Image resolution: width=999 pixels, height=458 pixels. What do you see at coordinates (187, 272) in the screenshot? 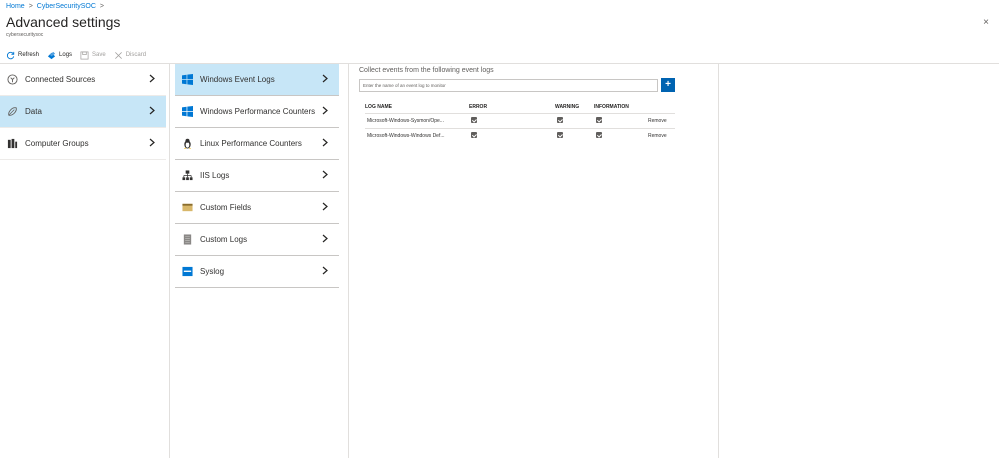
I see `syslog-icon` at bounding box center [187, 272].